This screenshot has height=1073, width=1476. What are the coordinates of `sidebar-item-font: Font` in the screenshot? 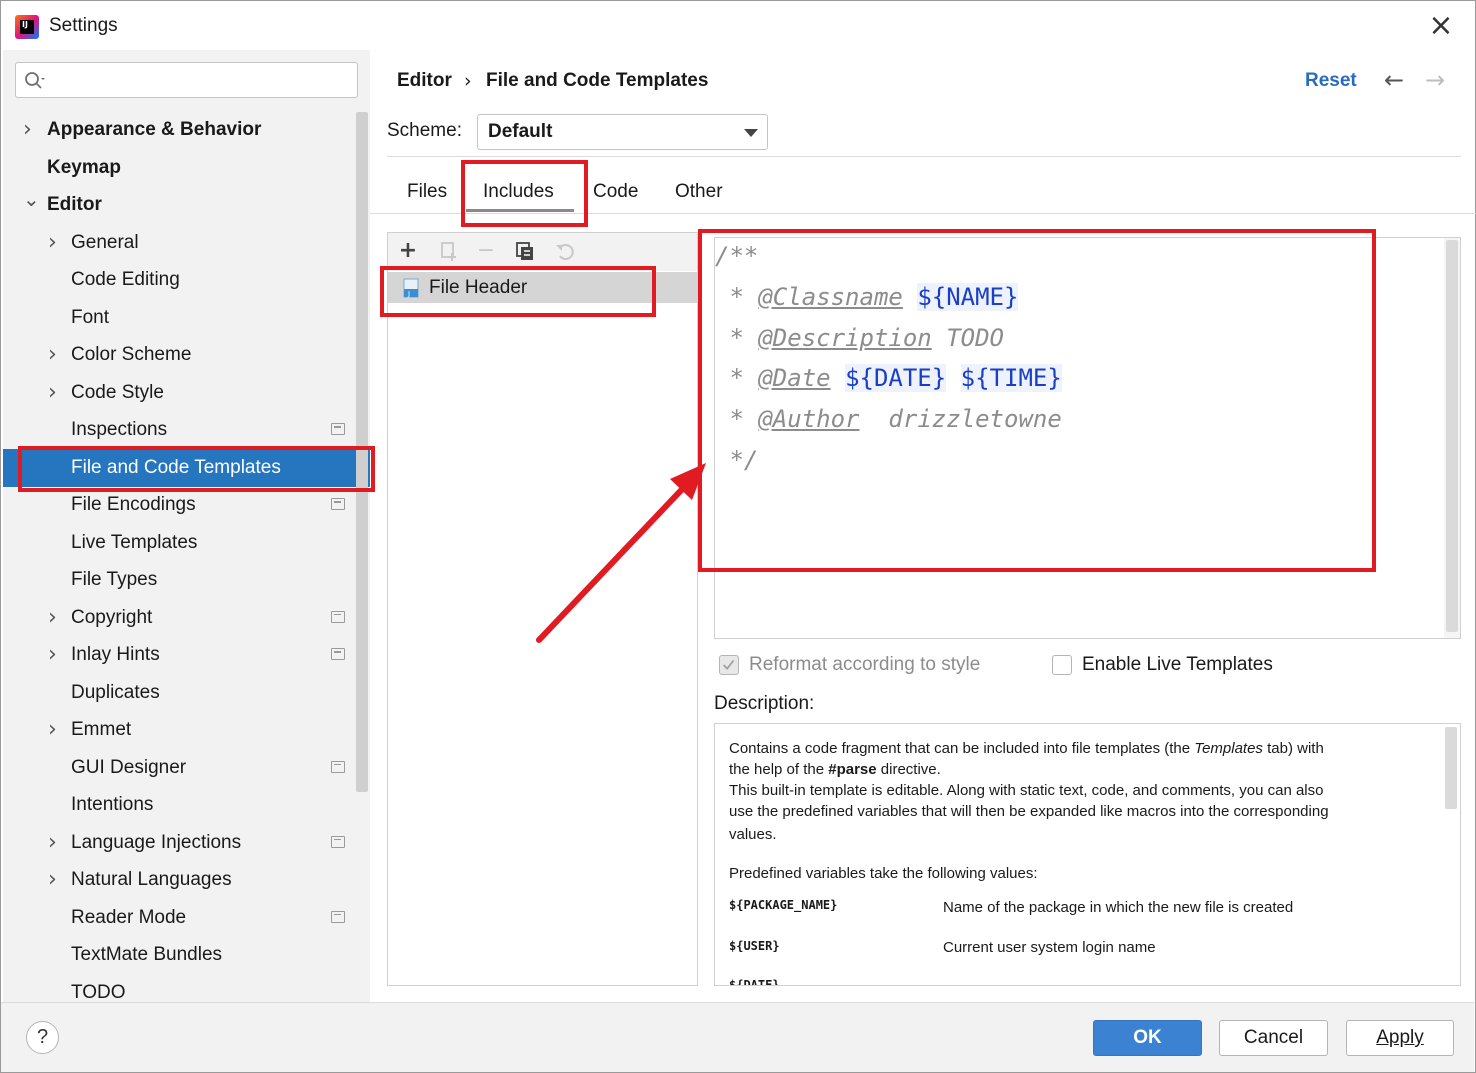 It's located at (90, 317).